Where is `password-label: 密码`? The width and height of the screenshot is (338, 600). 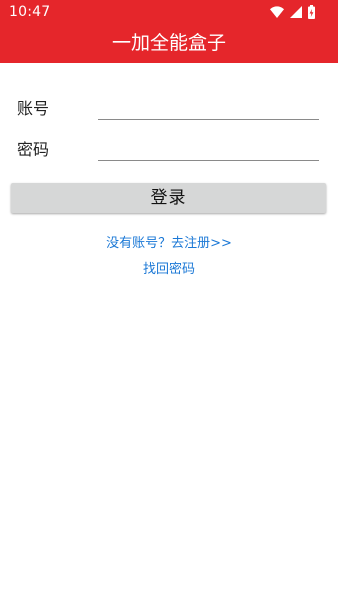 password-label: 密码 is located at coordinates (33, 149).